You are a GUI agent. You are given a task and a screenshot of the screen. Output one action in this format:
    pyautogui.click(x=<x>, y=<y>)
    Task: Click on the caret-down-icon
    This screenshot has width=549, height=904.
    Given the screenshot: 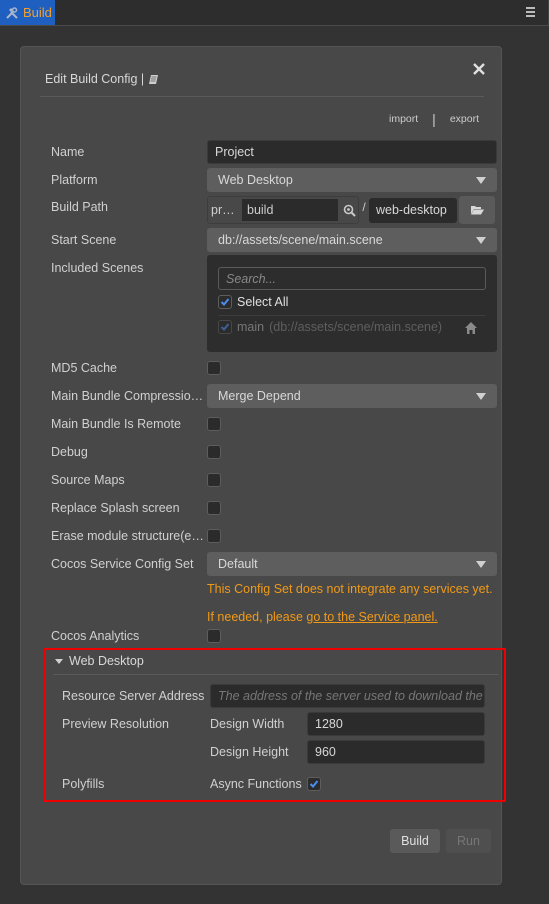 What is the action you would take?
    pyautogui.click(x=59, y=661)
    